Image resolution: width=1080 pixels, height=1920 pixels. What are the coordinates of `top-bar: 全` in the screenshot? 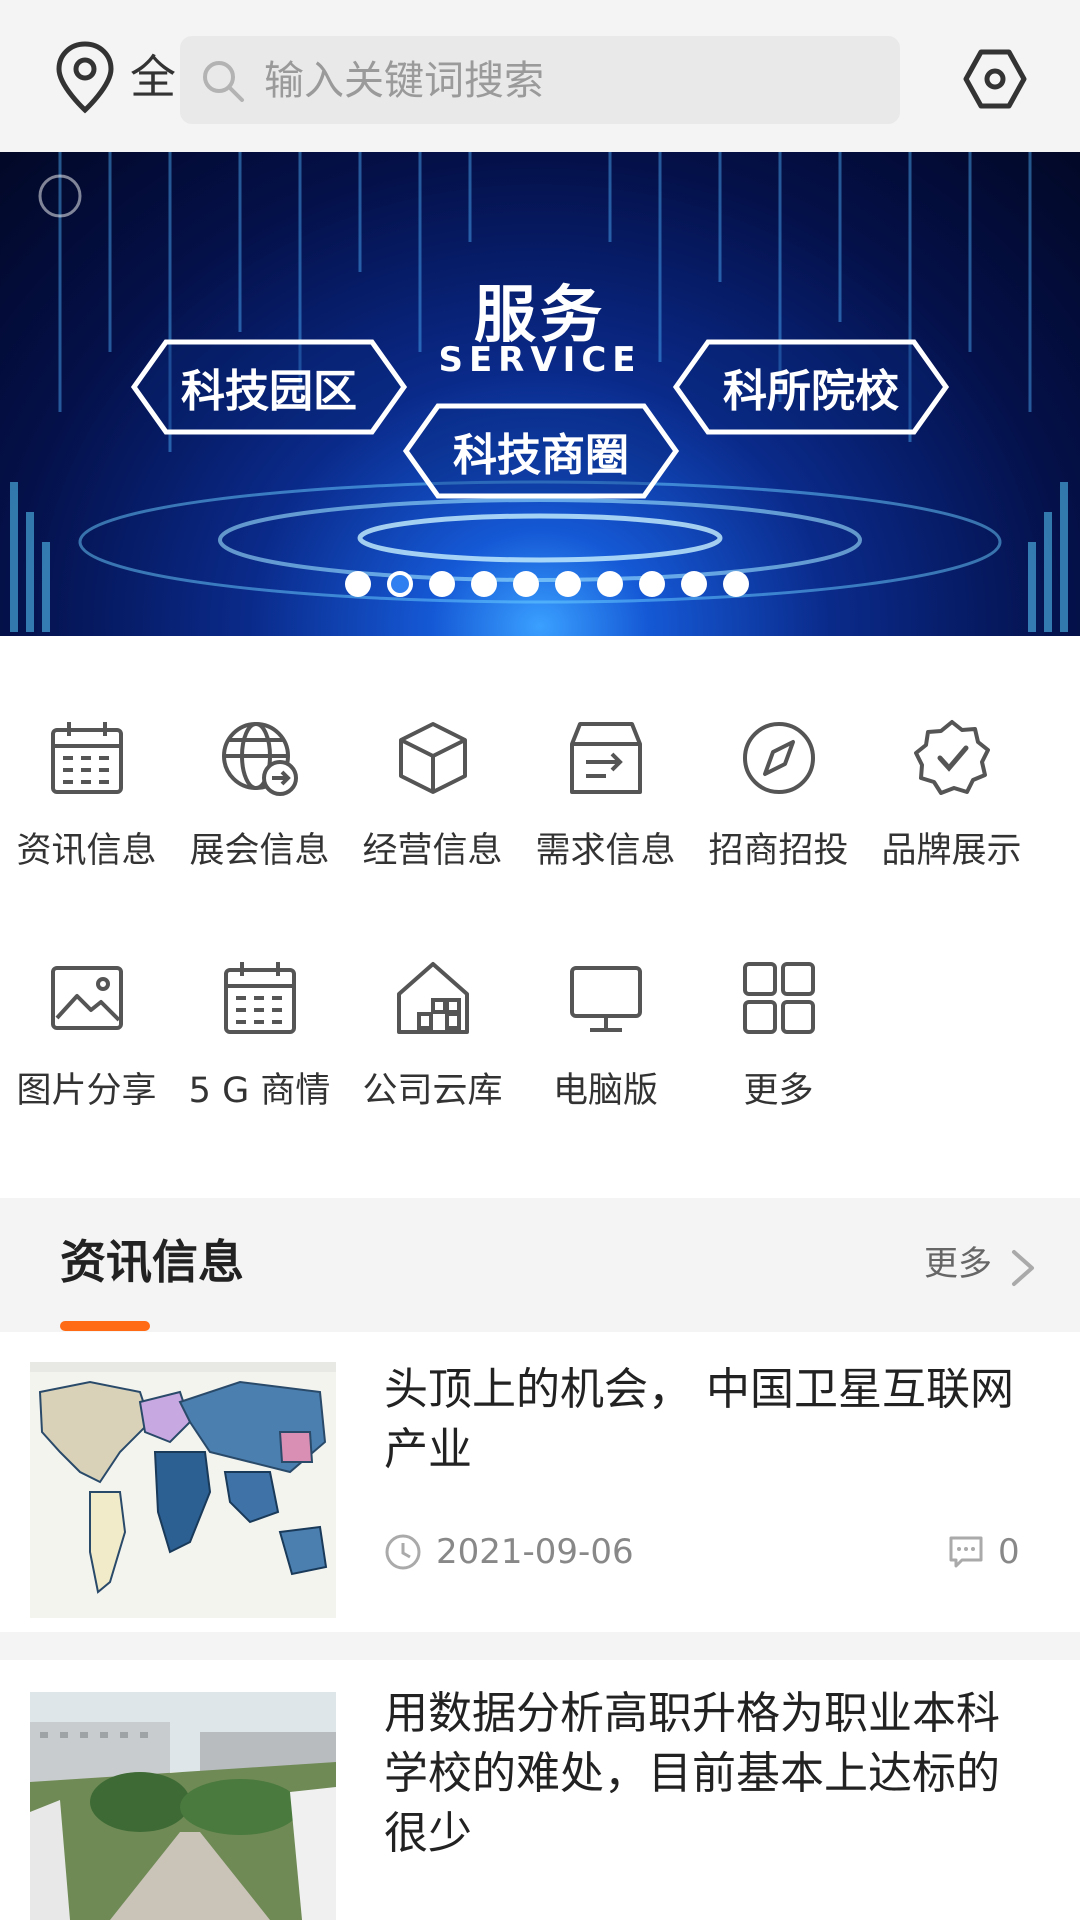 It's located at (540, 76).